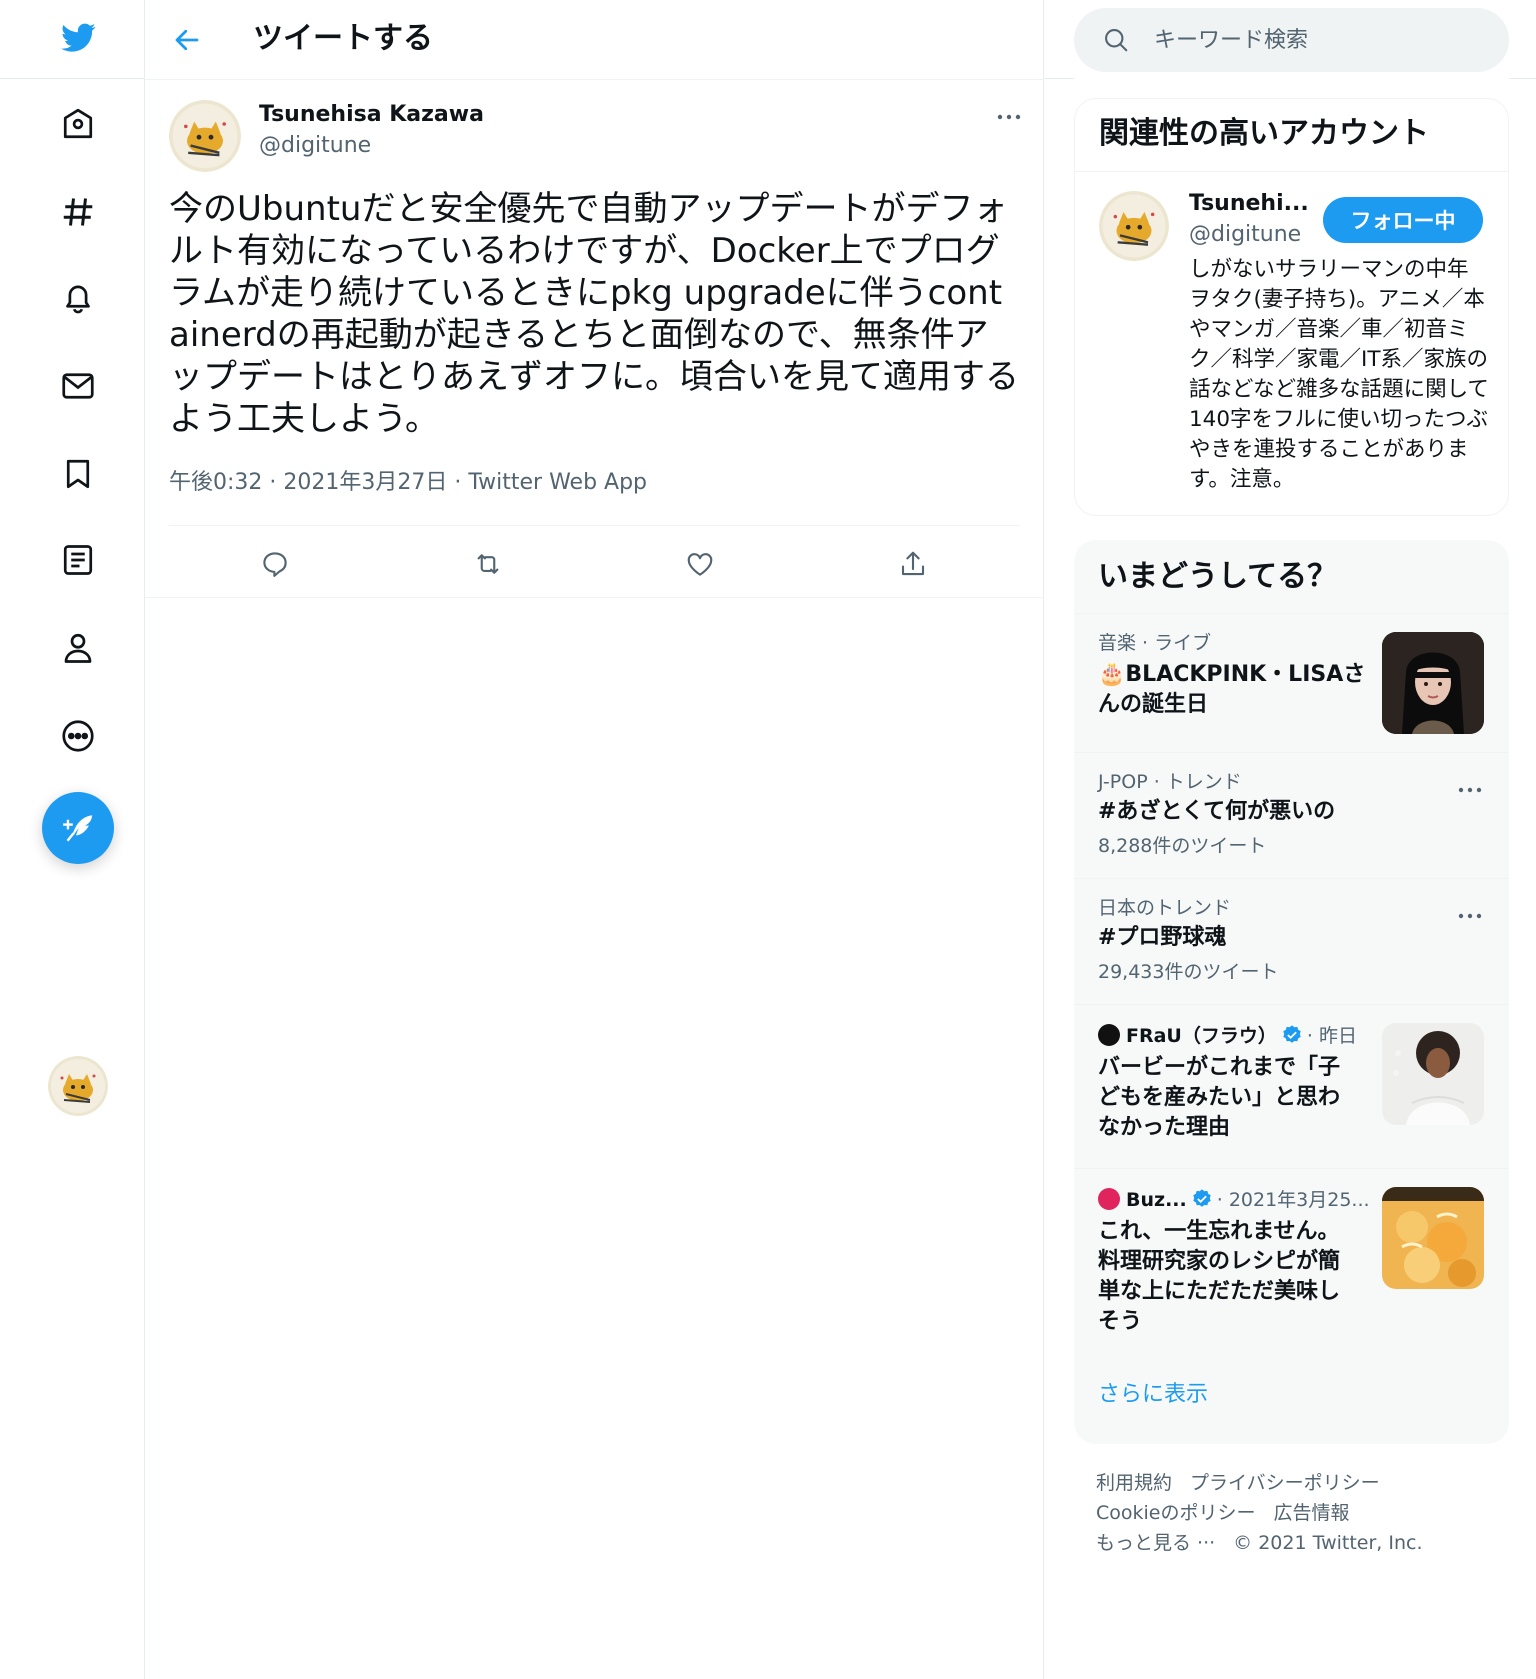  Describe the element at coordinates (315, 146) in the screenshot. I see `tweet-author-handle: @digitune` at that location.